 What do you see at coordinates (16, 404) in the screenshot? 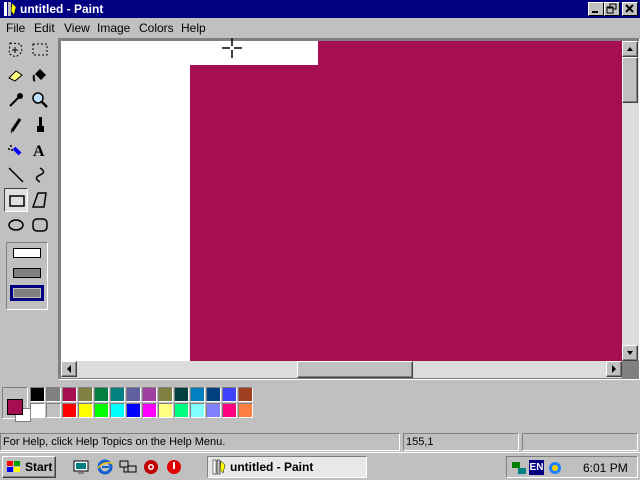
I see `current-colors` at bounding box center [16, 404].